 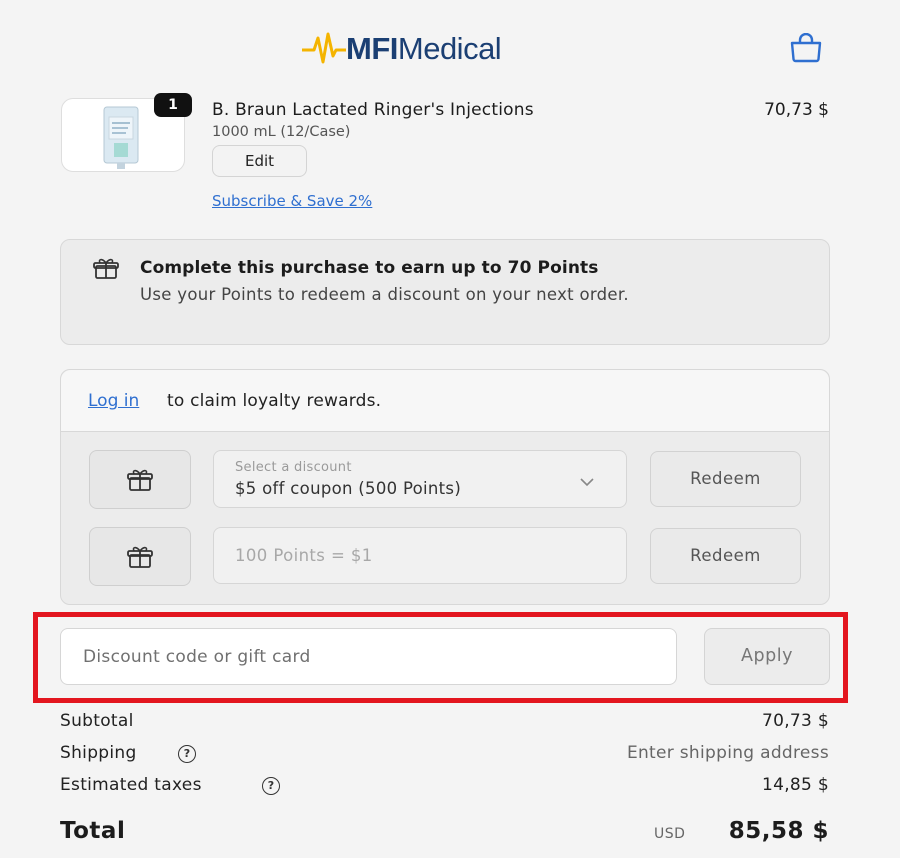 What do you see at coordinates (292, 201) in the screenshot?
I see `subscribe-save-link: Subscribe & Save 2%` at bounding box center [292, 201].